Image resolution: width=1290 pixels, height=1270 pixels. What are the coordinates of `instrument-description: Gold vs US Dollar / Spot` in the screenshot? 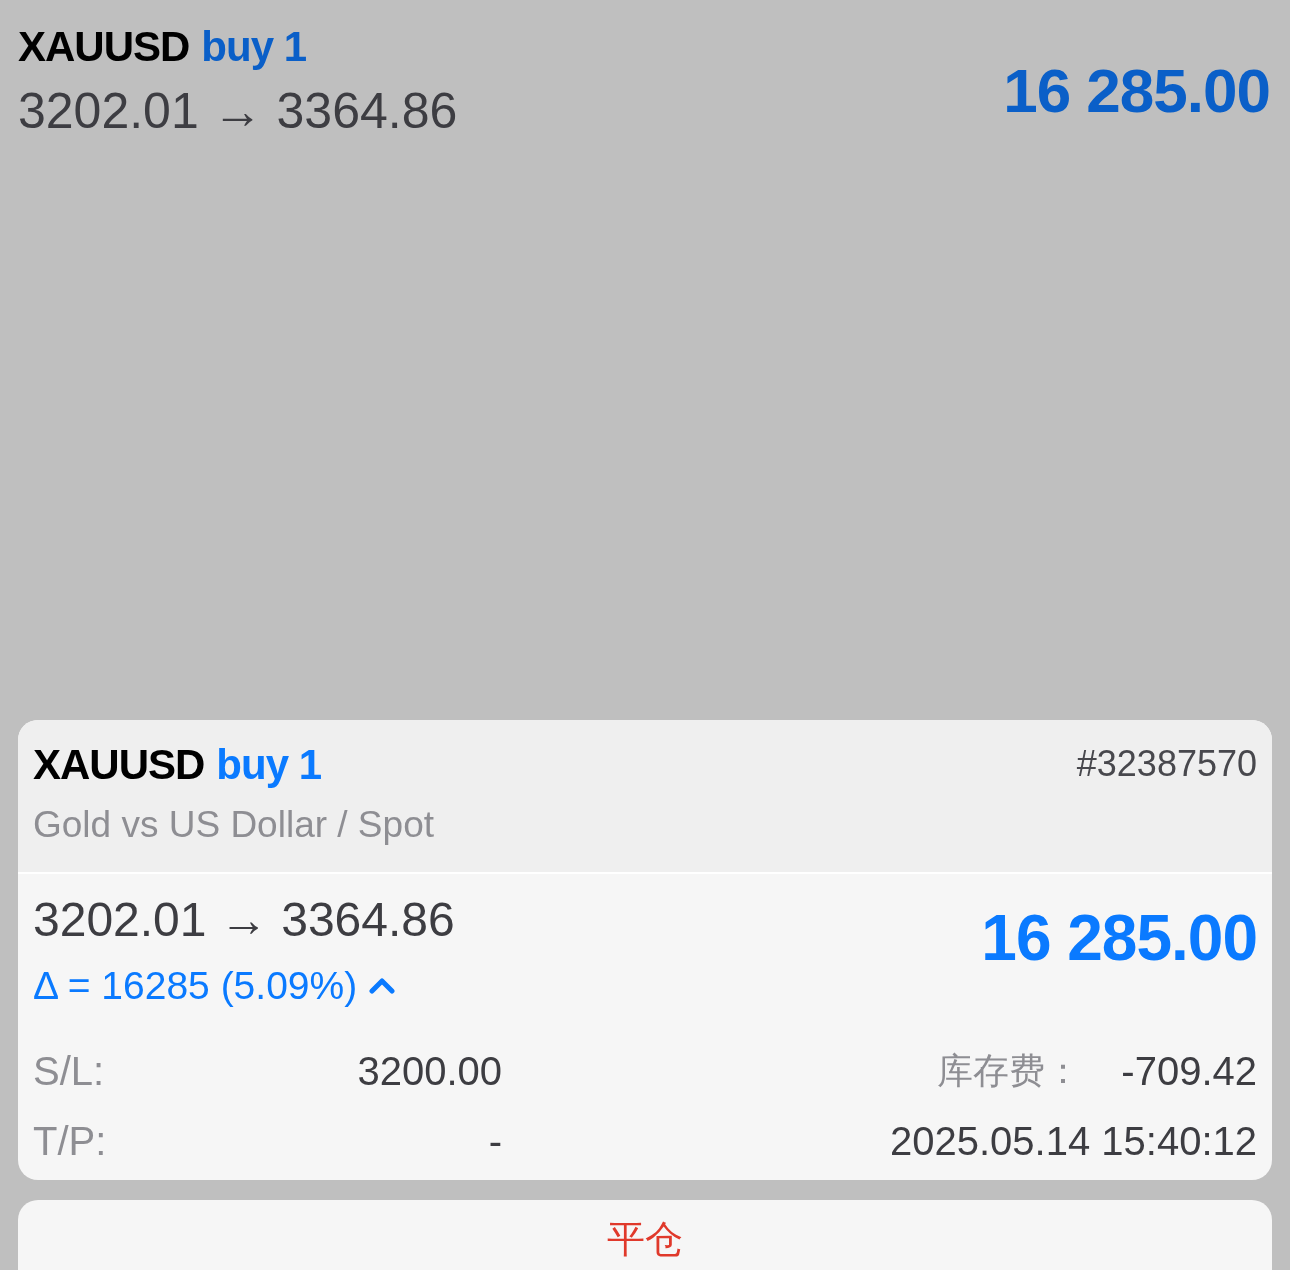 It's located at (233, 824).